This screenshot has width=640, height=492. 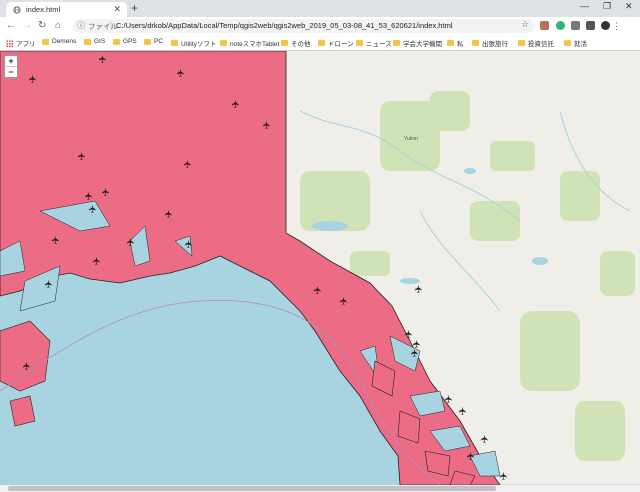 I want to click on bookmark-apps: アプリ, so click(x=21, y=43).